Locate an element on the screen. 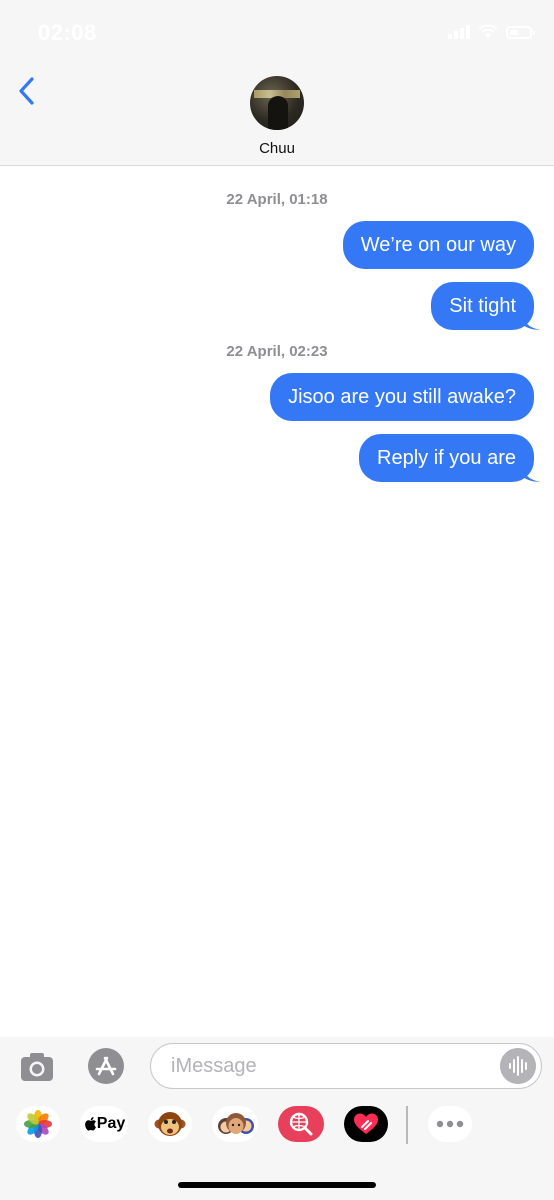 This screenshot has width=554, height=1200. message-timestamp: 22 April, 01:18 is located at coordinates (277, 199).